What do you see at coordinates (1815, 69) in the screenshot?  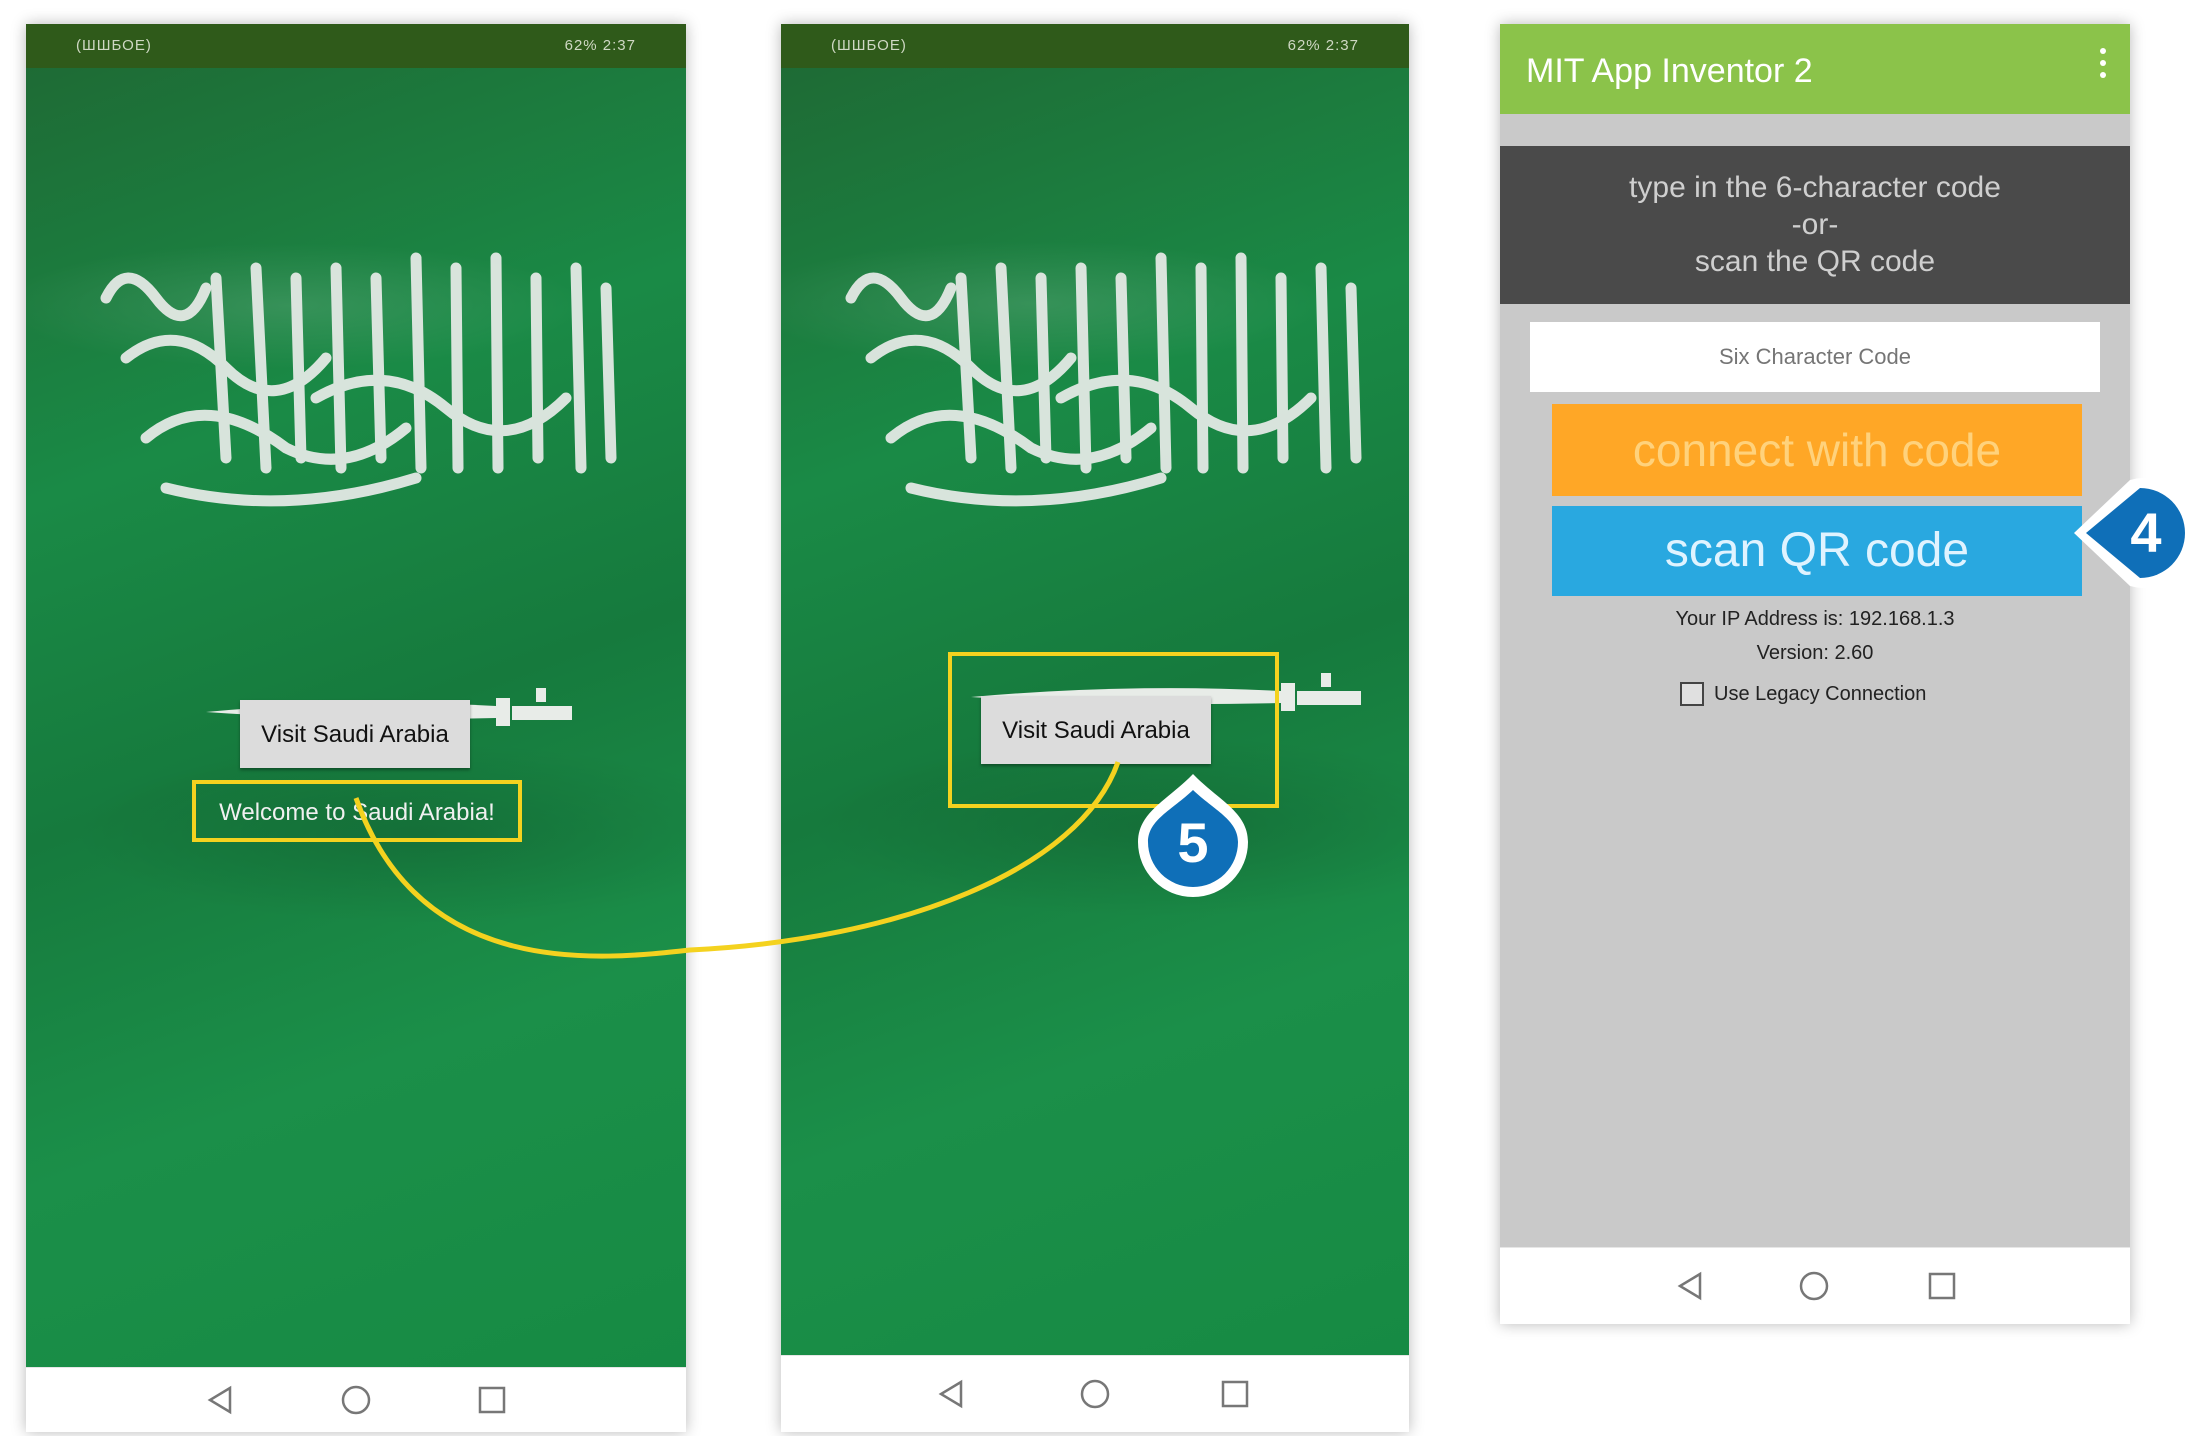 I see `app-bar: MIT App Inventor 2` at bounding box center [1815, 69].